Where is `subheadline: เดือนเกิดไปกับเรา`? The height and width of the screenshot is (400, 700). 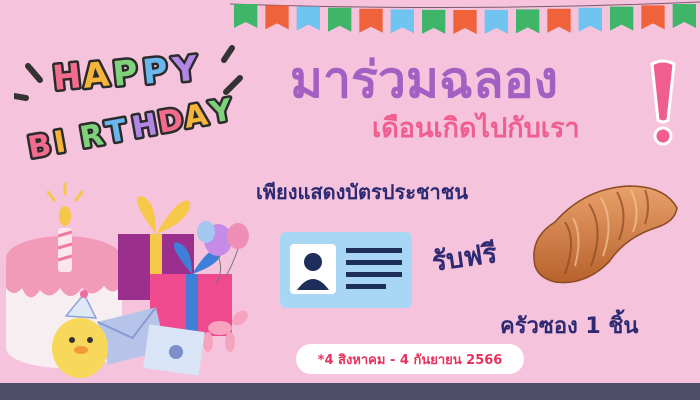
subheadline: เดือนเกิดไปกับเรา is located at coordinates (476, 128).